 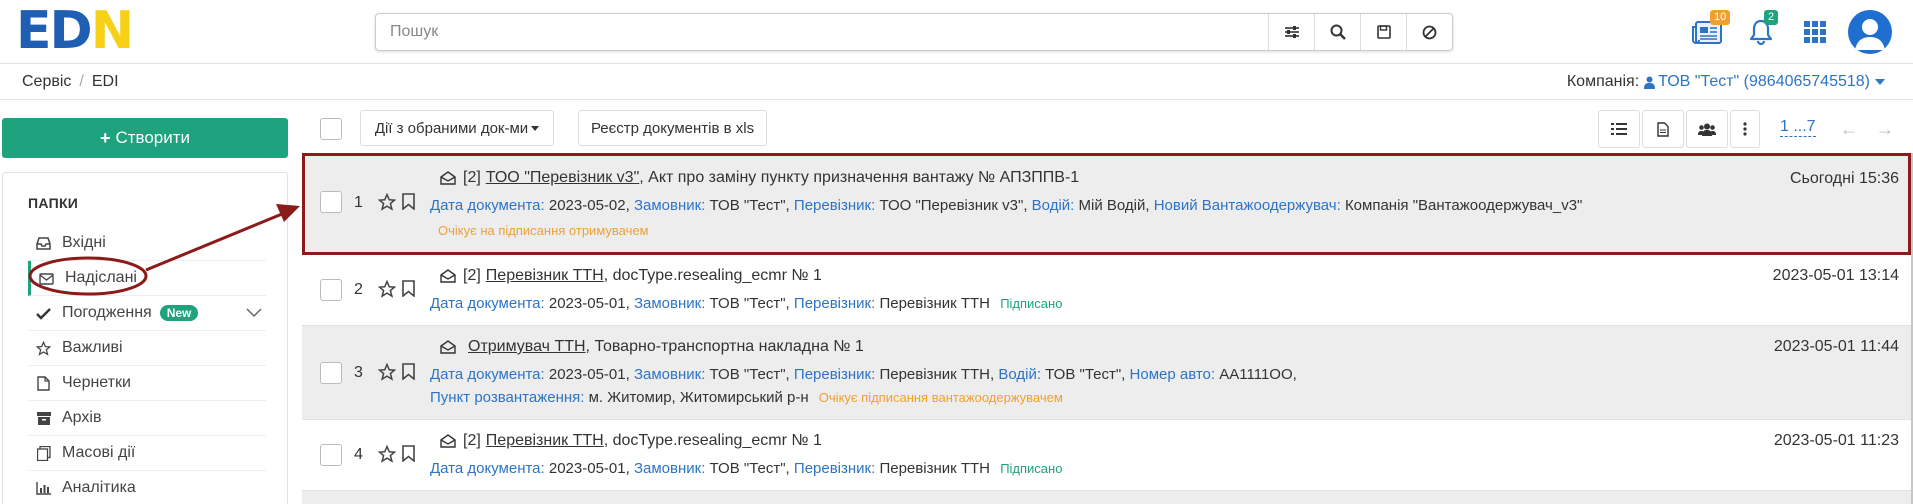 I want to click on detail-label: Номер авто:, so click(x=1172, y=374).